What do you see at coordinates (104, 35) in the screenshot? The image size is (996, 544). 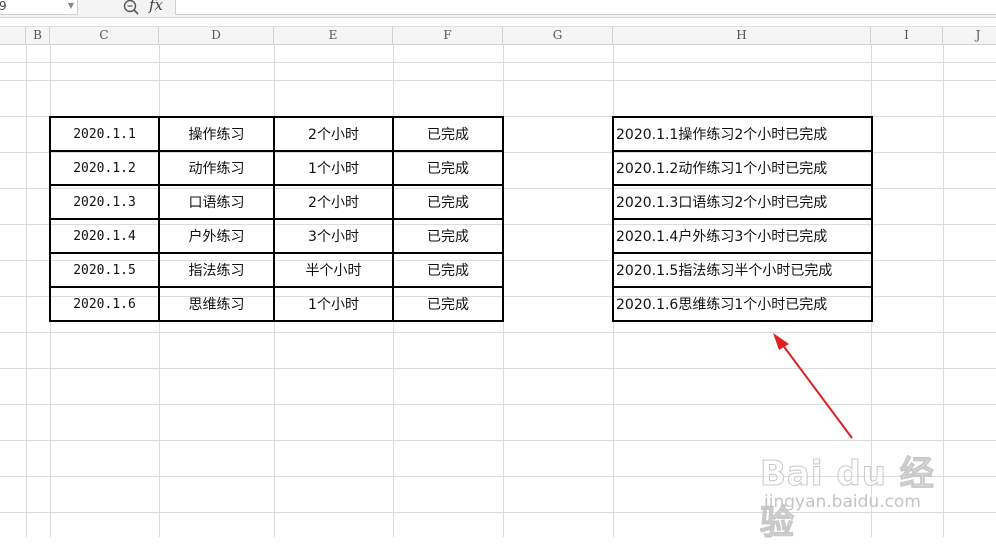 I see `column-header-c: C` at bounding box center [104, 35].